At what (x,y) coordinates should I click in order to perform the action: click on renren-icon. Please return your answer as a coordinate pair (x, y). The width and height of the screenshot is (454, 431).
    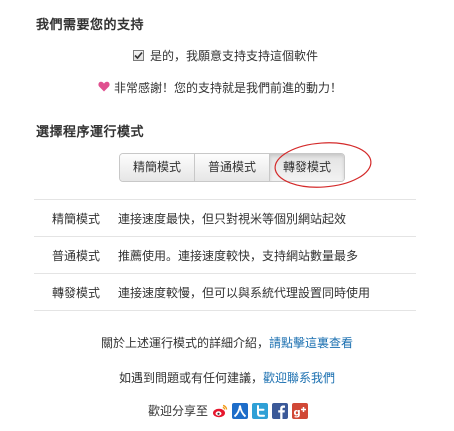
    Looking at the image, I should click on (240, 410).